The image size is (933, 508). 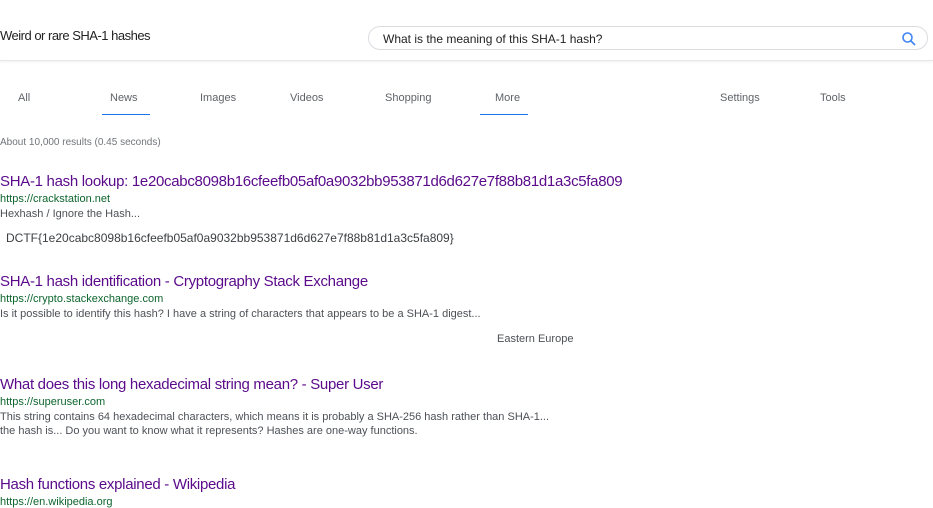 I want to click on tab-settings: Settings, so click(x=740, y=98).